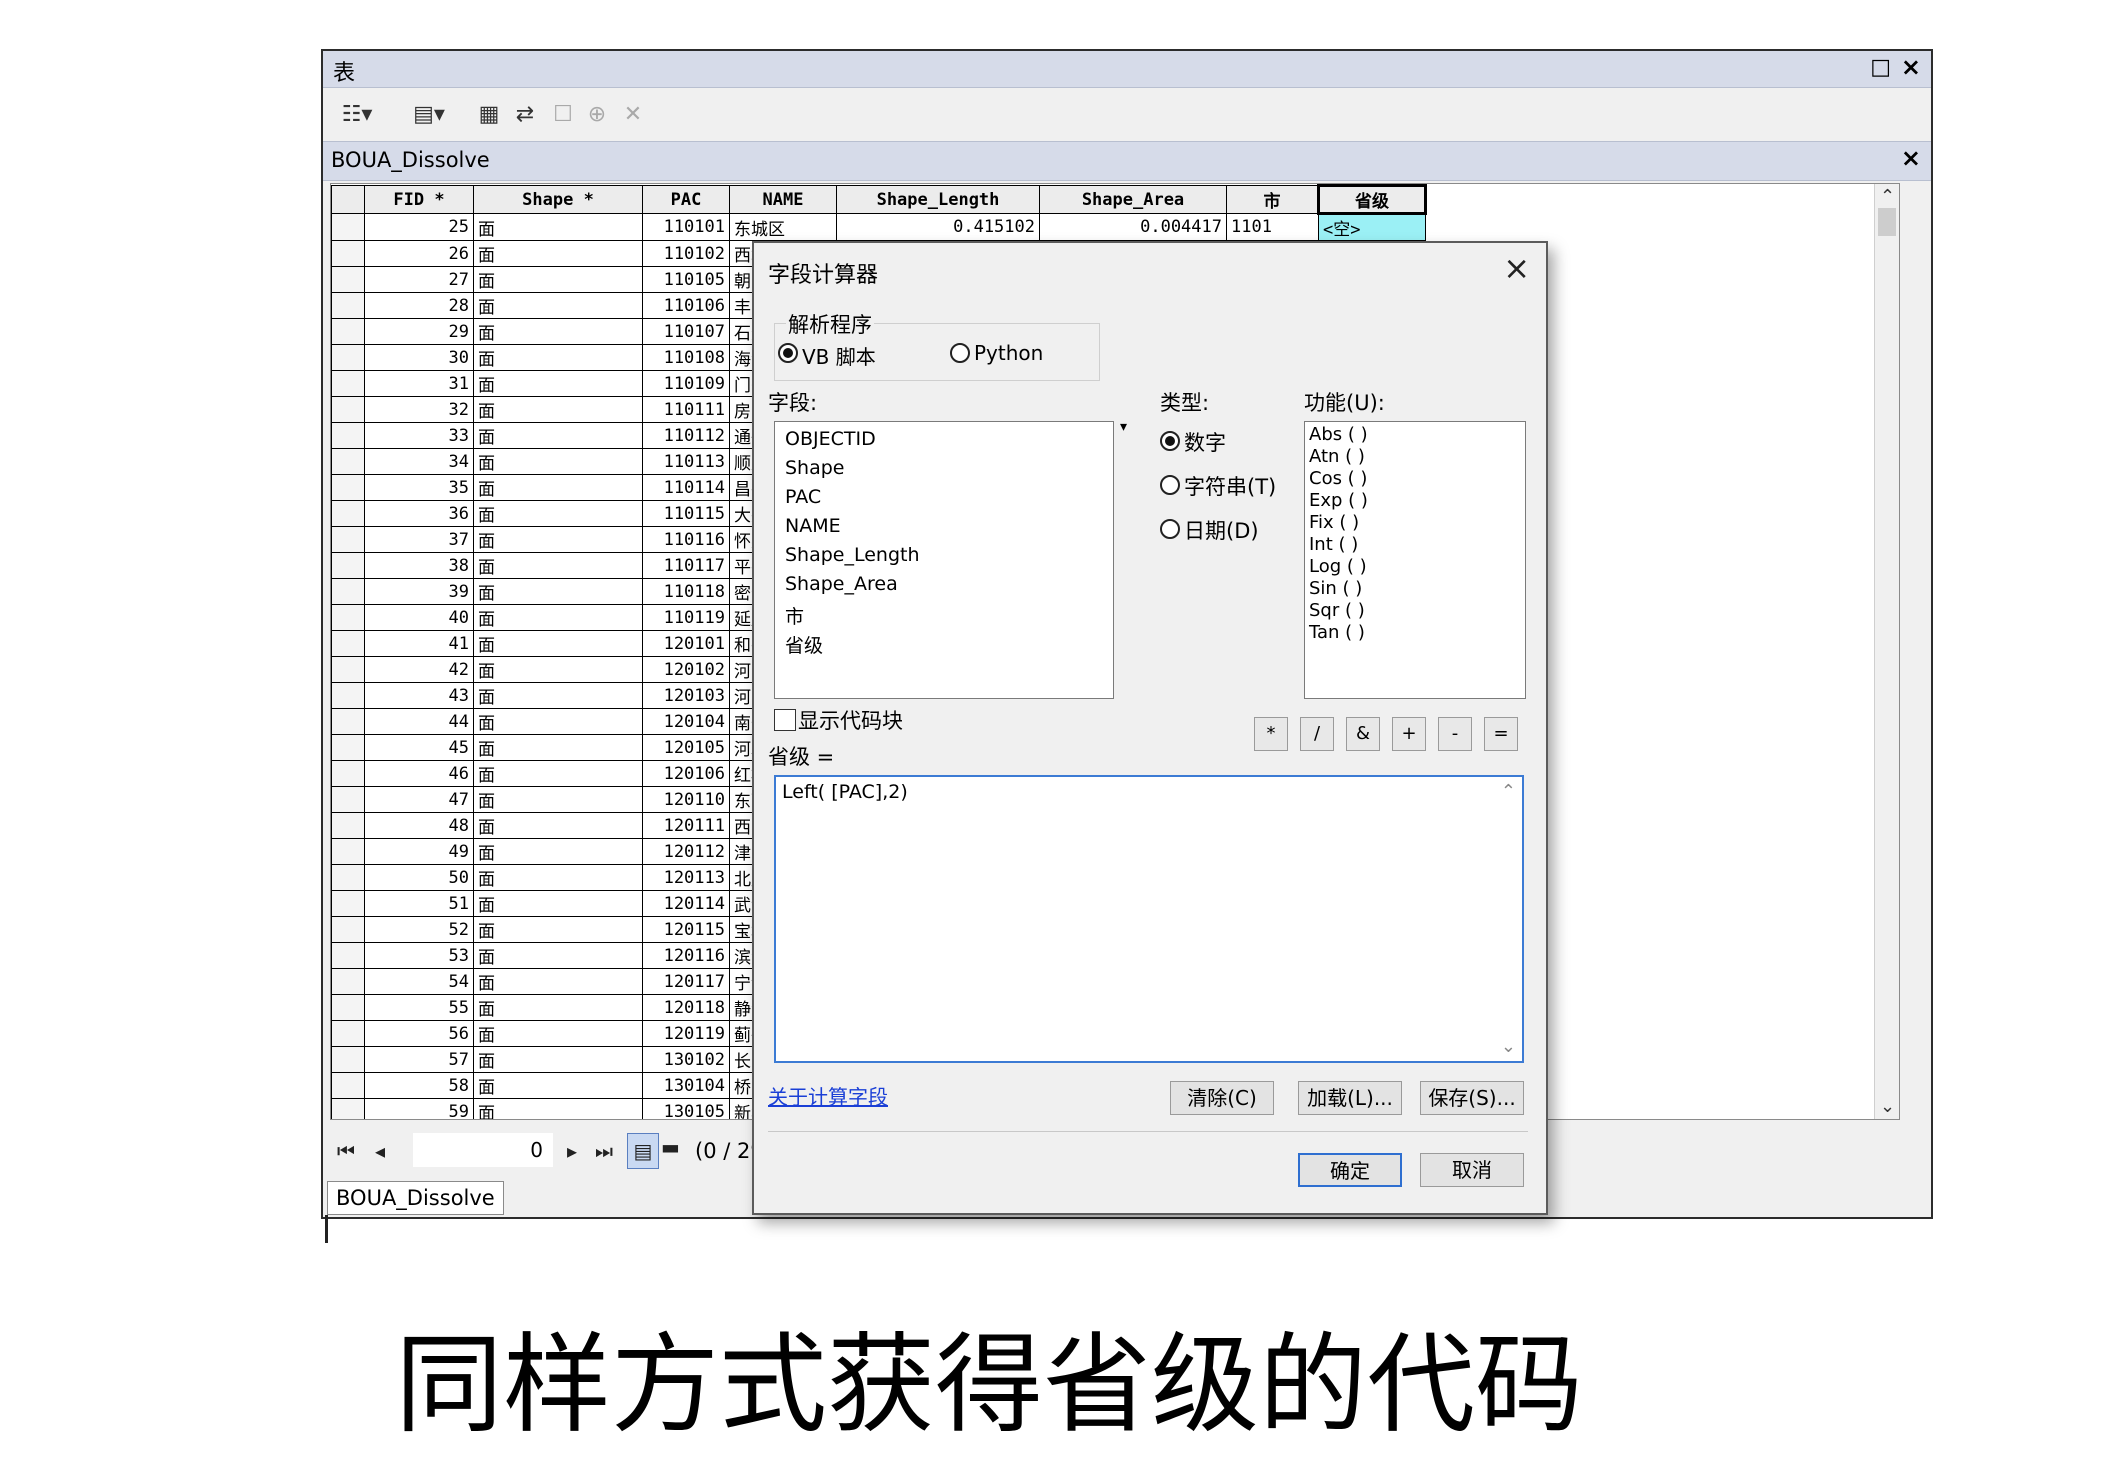  I want to click on expression-scroll-up-icon: ⌃, so click(1508, 791).